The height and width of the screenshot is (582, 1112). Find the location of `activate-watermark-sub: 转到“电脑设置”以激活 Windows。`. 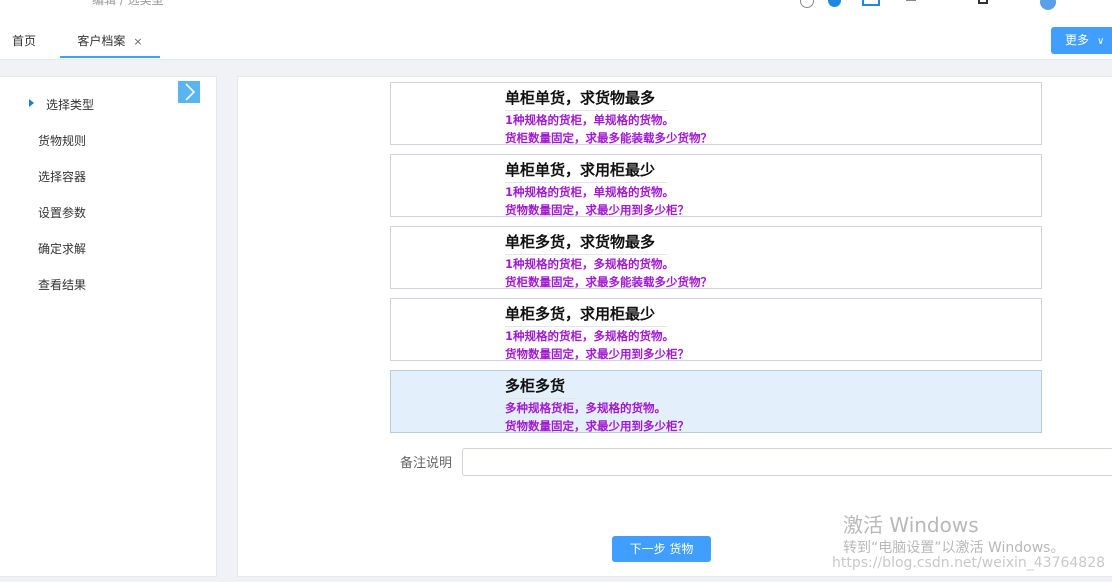

activate-watermark-sub: 转到“电脑设置”以激活 Windows。 is located at coordinates (954, 548).